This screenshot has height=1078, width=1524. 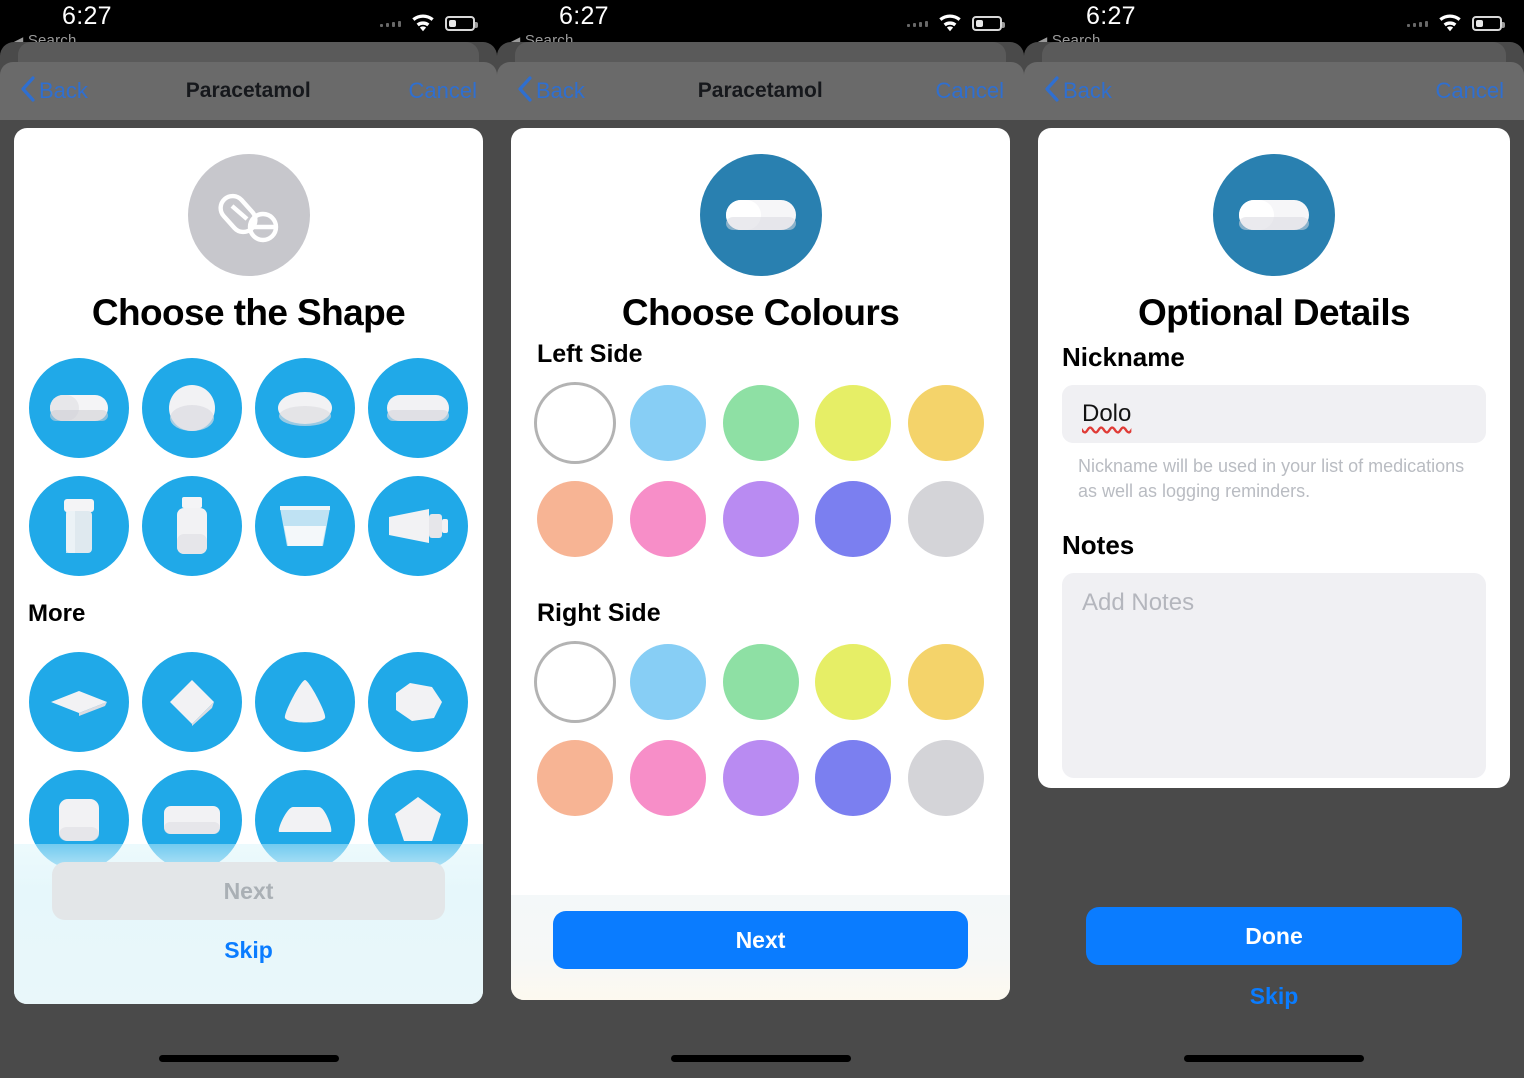 I want to click on tube-shape-icon, so click(x=417, y=526).